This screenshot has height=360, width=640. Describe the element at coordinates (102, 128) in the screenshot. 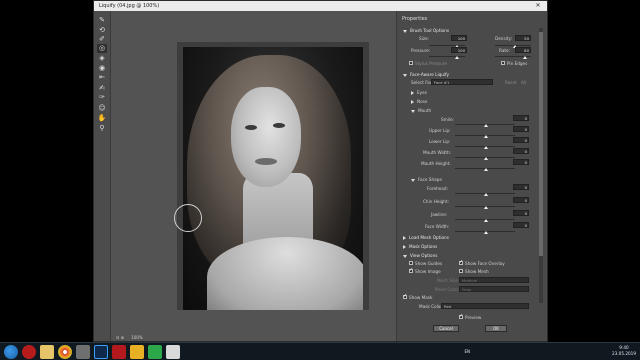

I see `zoom-icon: ⚲` at that location.